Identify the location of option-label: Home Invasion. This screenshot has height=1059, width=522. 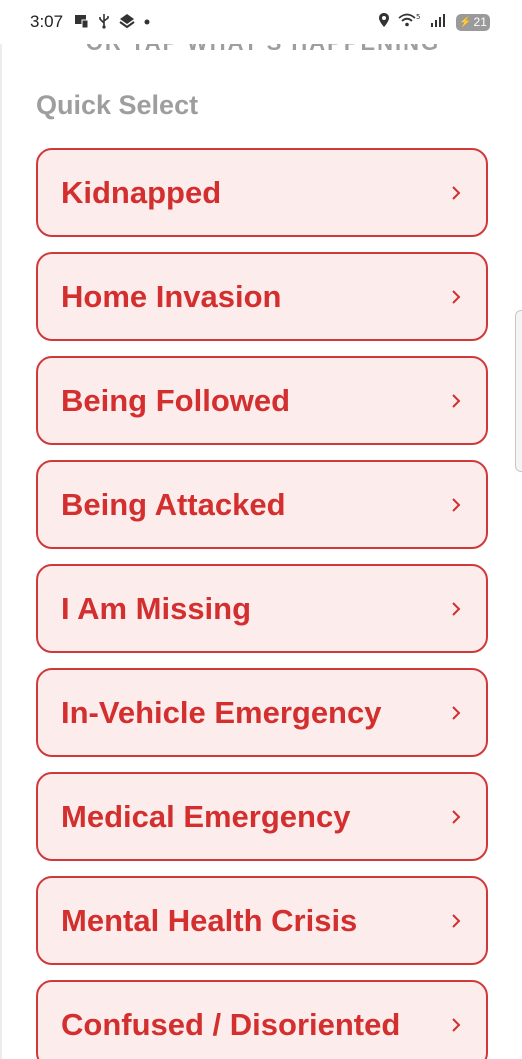
(171, 296).